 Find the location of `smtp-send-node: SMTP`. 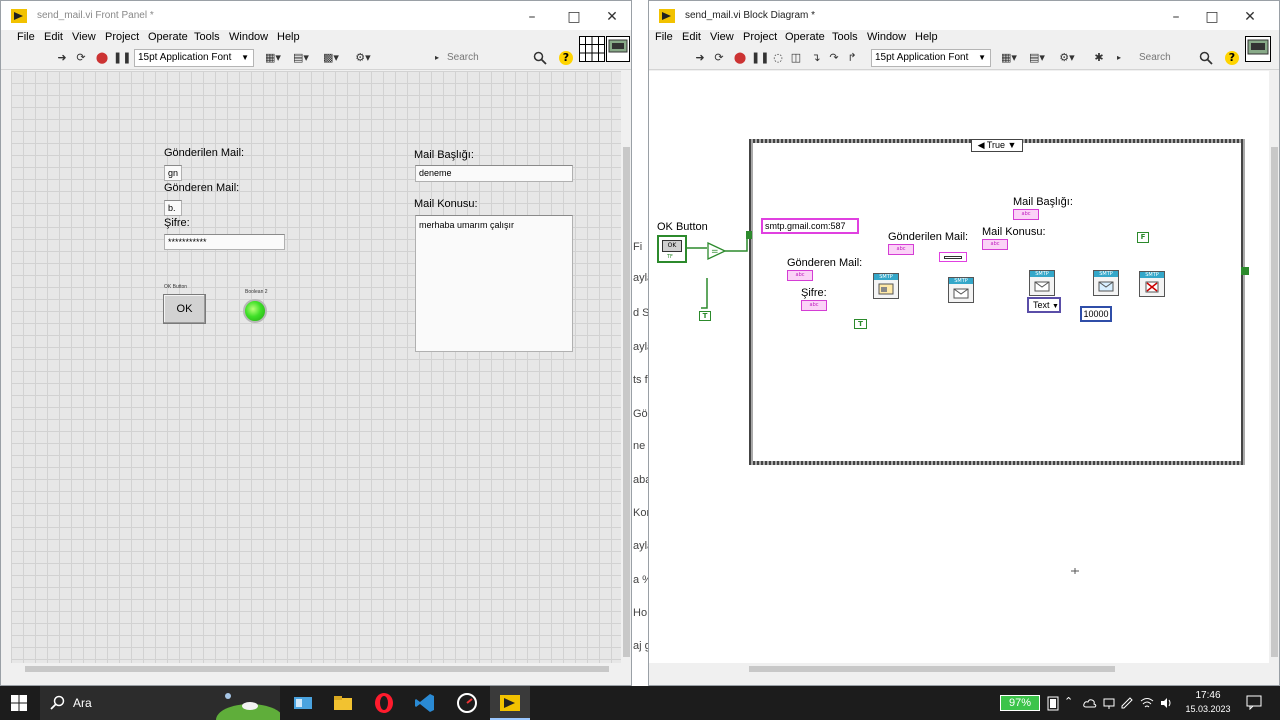

smtp-send-node: SMTP is located at coordinates (1106, 283).